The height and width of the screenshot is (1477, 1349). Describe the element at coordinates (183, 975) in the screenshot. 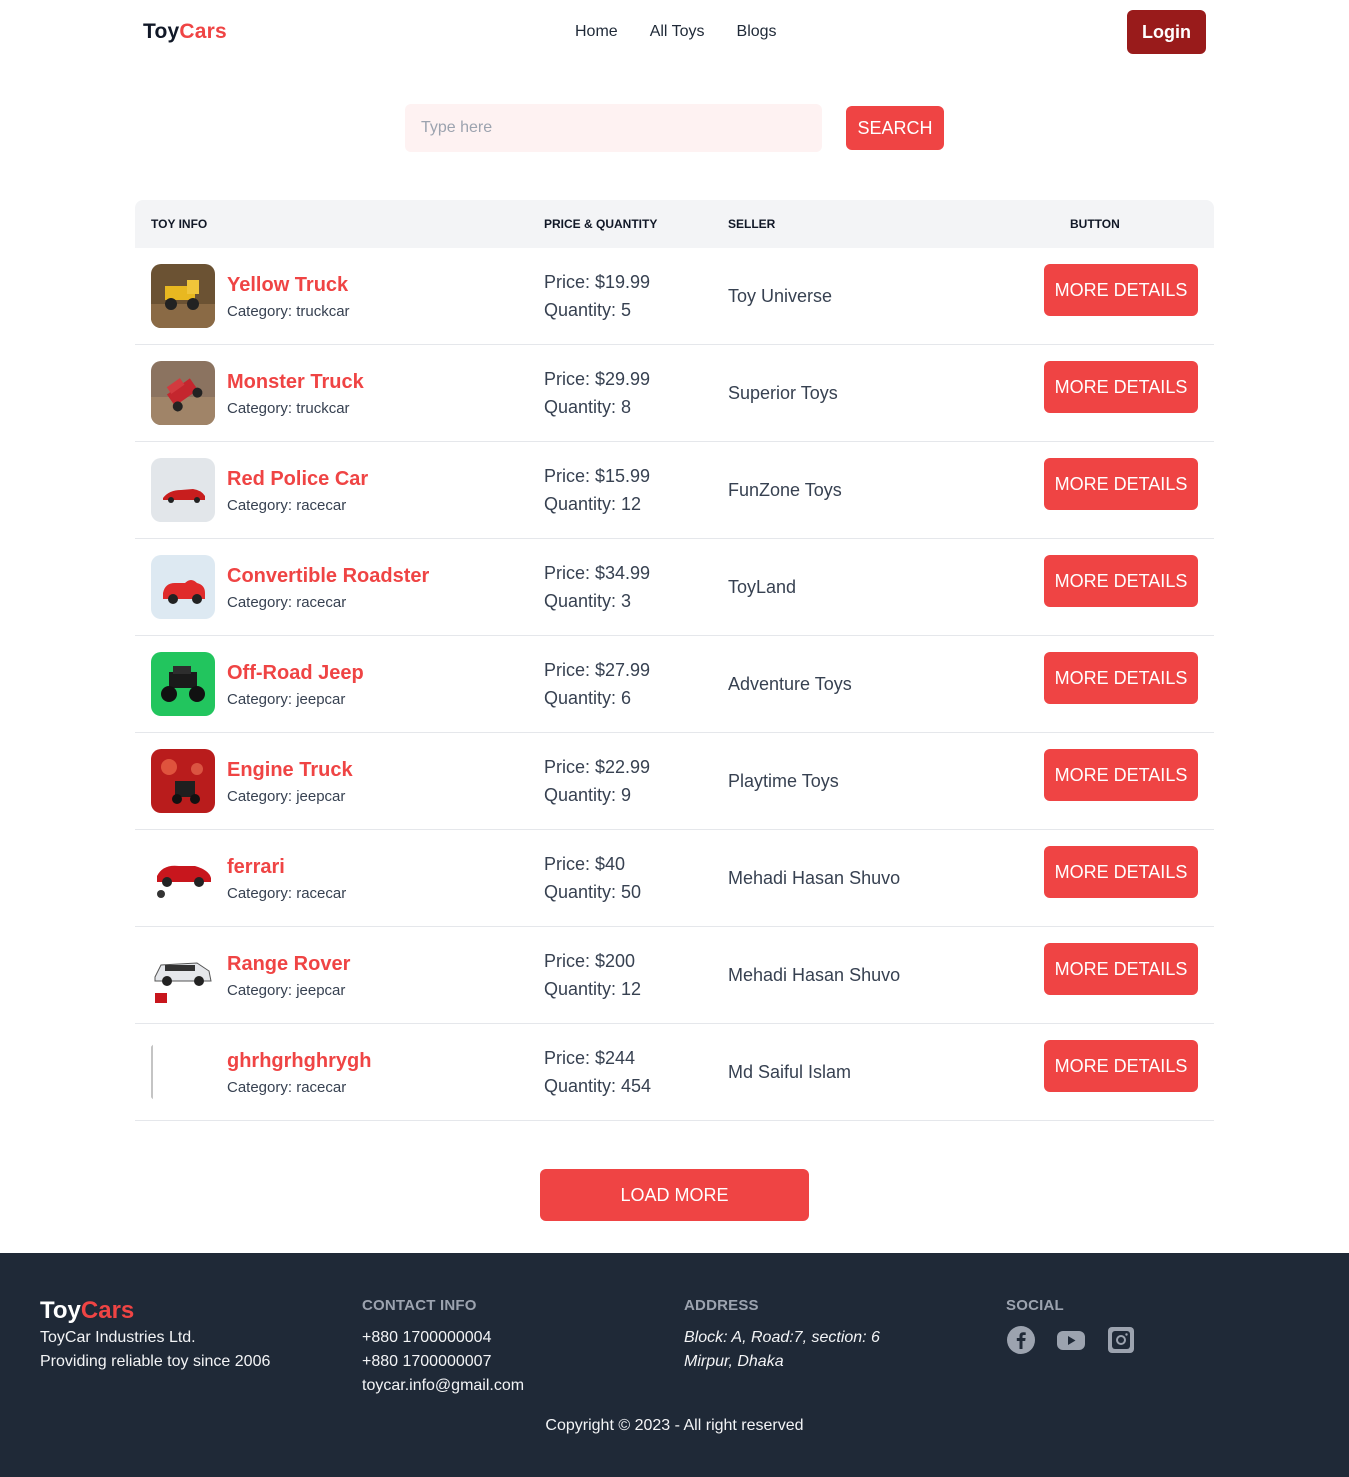

I see `toy-image-range-rover` at that location.